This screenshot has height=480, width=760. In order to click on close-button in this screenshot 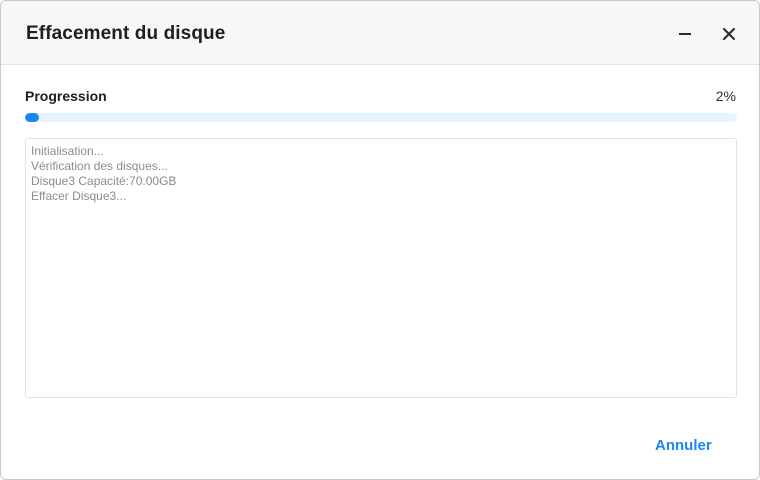, I will do `click(729, 34)`.